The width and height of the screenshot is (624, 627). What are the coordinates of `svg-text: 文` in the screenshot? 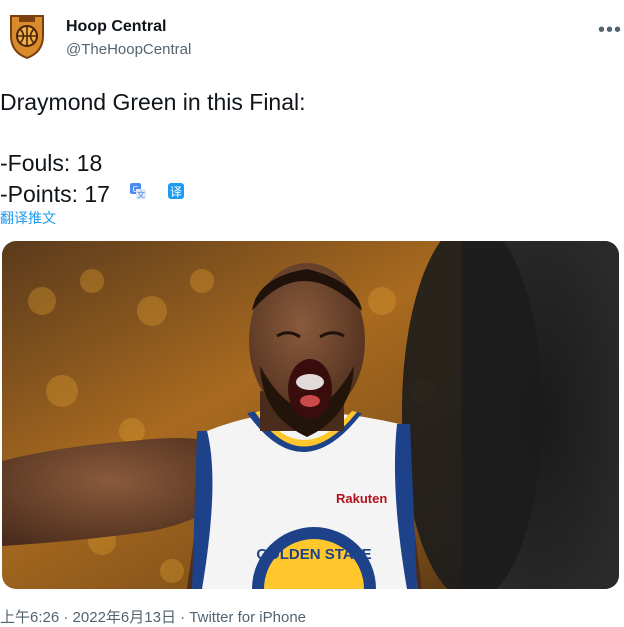 It's located at (141, 195).